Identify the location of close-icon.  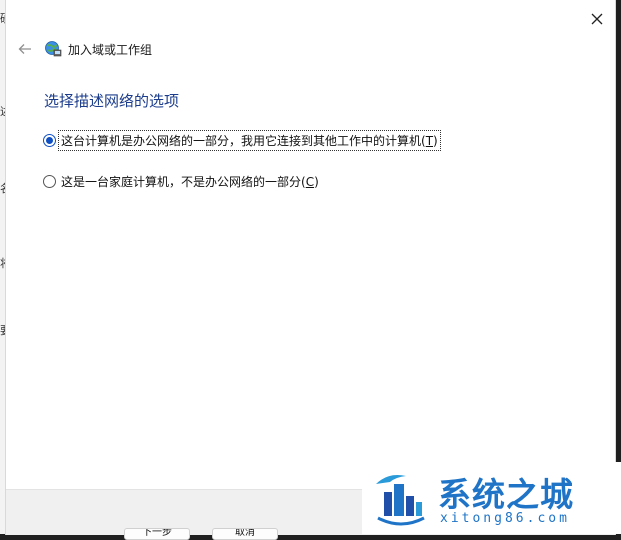
(597, 19).